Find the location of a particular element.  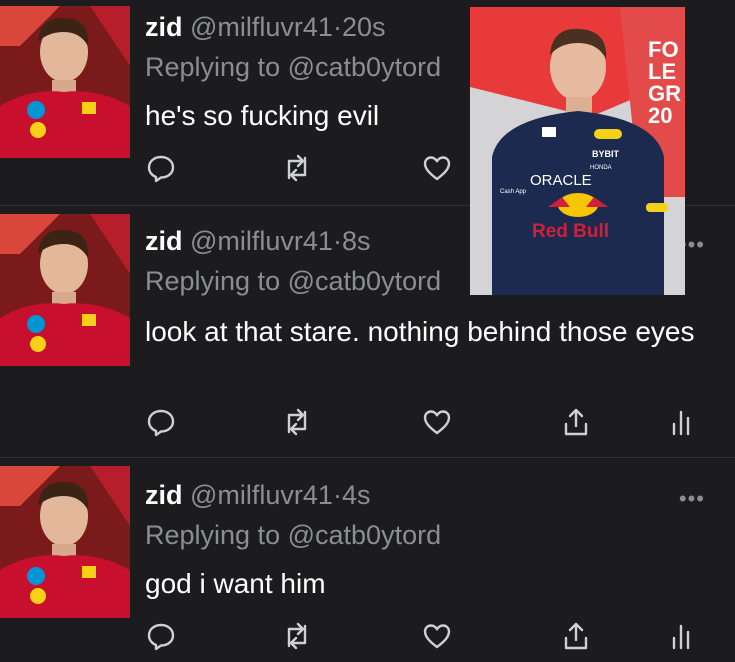

more-options-button: ••• is located at coordinates (692, 499).